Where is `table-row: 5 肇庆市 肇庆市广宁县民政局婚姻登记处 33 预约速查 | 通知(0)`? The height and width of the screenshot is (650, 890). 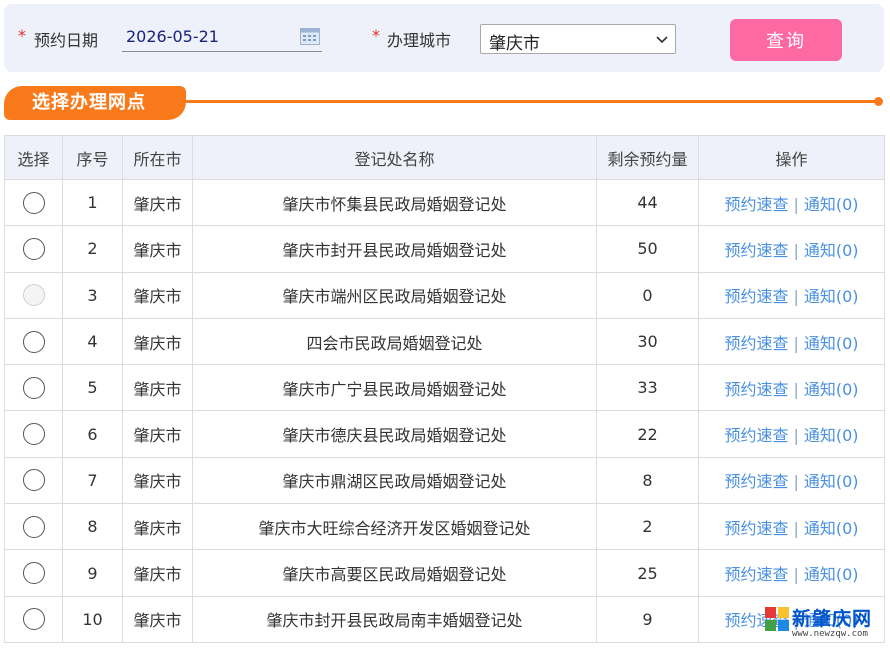
table-row: 5 肇庆市 肇庆市广宁县民政局婚姻登记处 33 预约速查 | 通知(0) is located at coordinates (444, 388).